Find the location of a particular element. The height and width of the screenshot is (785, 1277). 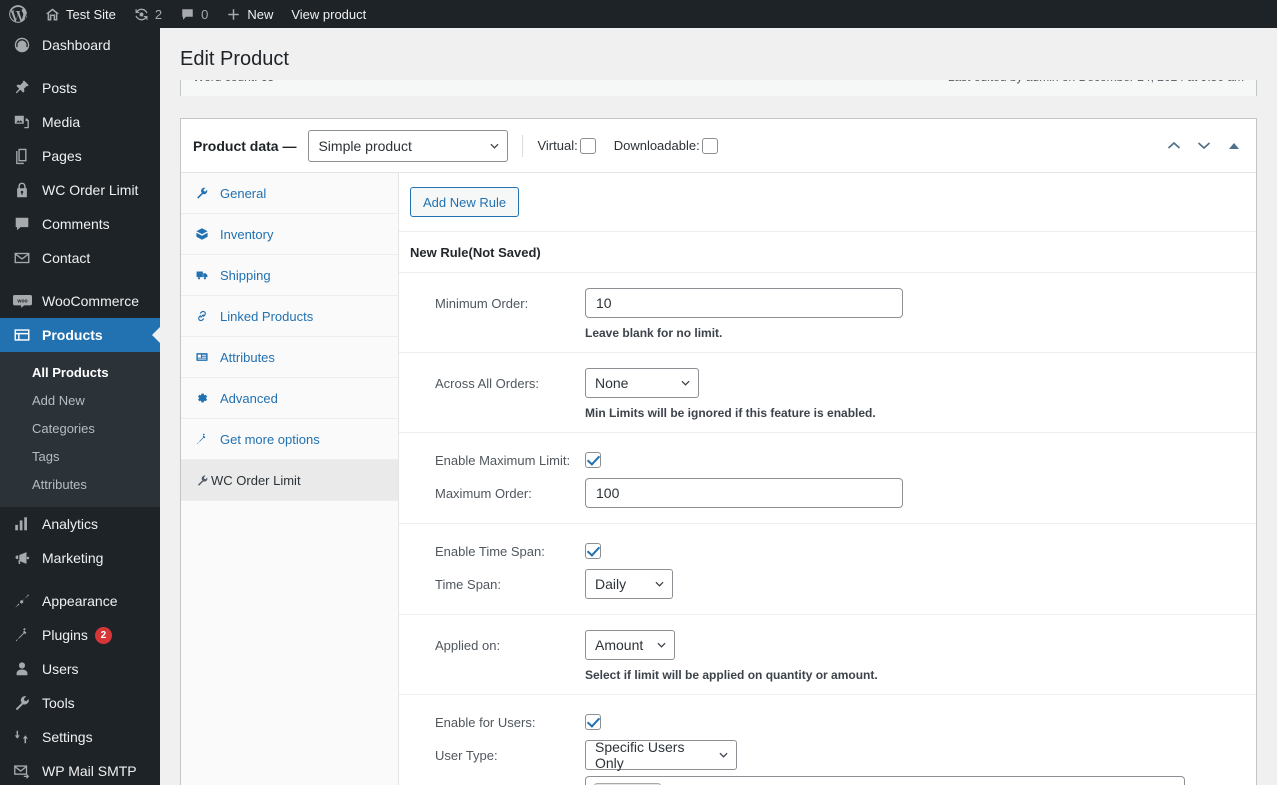

sidebar-item-contact: Contact is located at coordinates (80, 258).